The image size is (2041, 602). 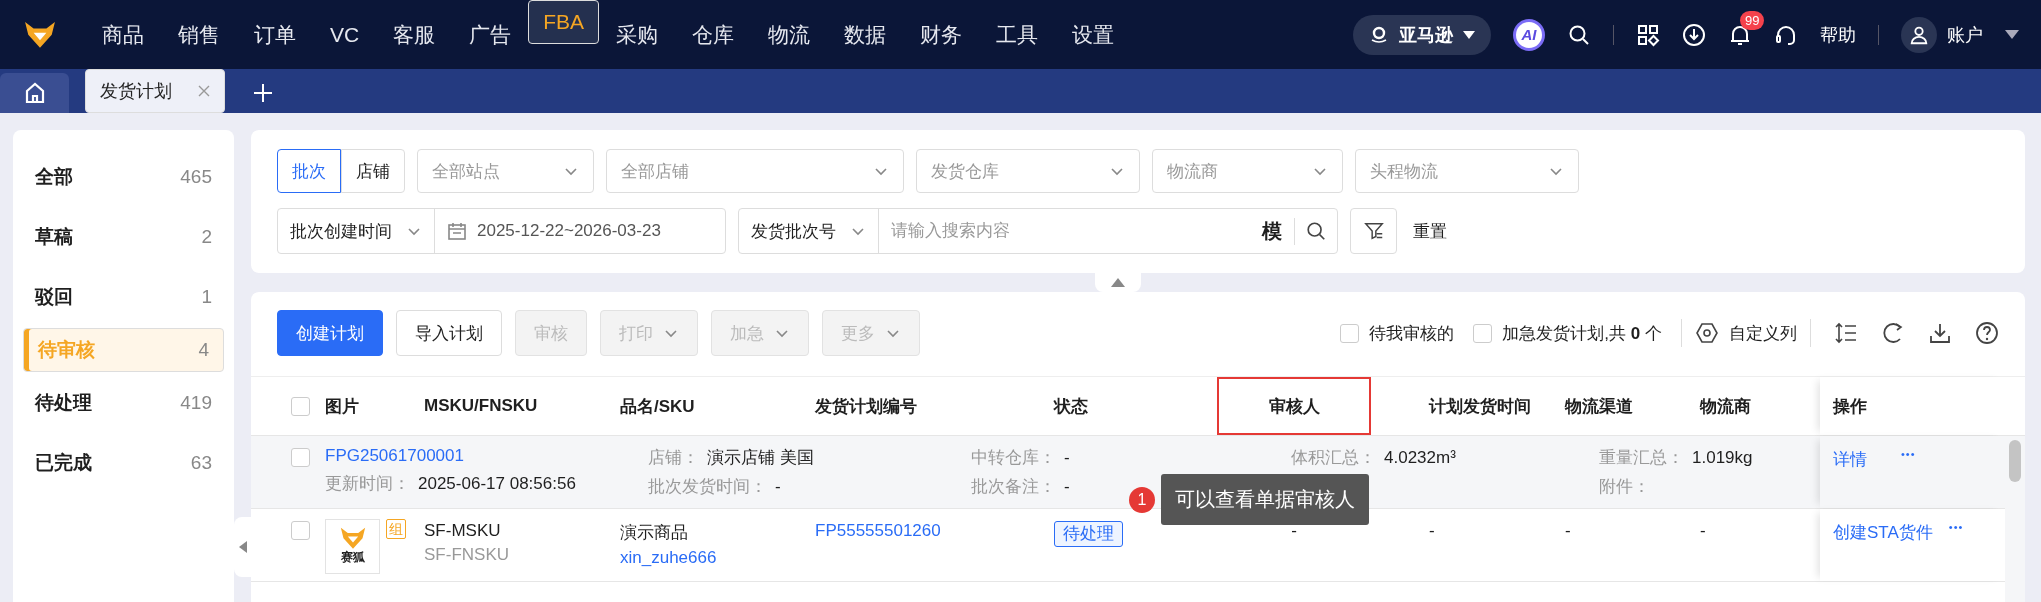 I want to click on batch-field: 重量汇总： 1.019kg, so click(x=1709, y=457).